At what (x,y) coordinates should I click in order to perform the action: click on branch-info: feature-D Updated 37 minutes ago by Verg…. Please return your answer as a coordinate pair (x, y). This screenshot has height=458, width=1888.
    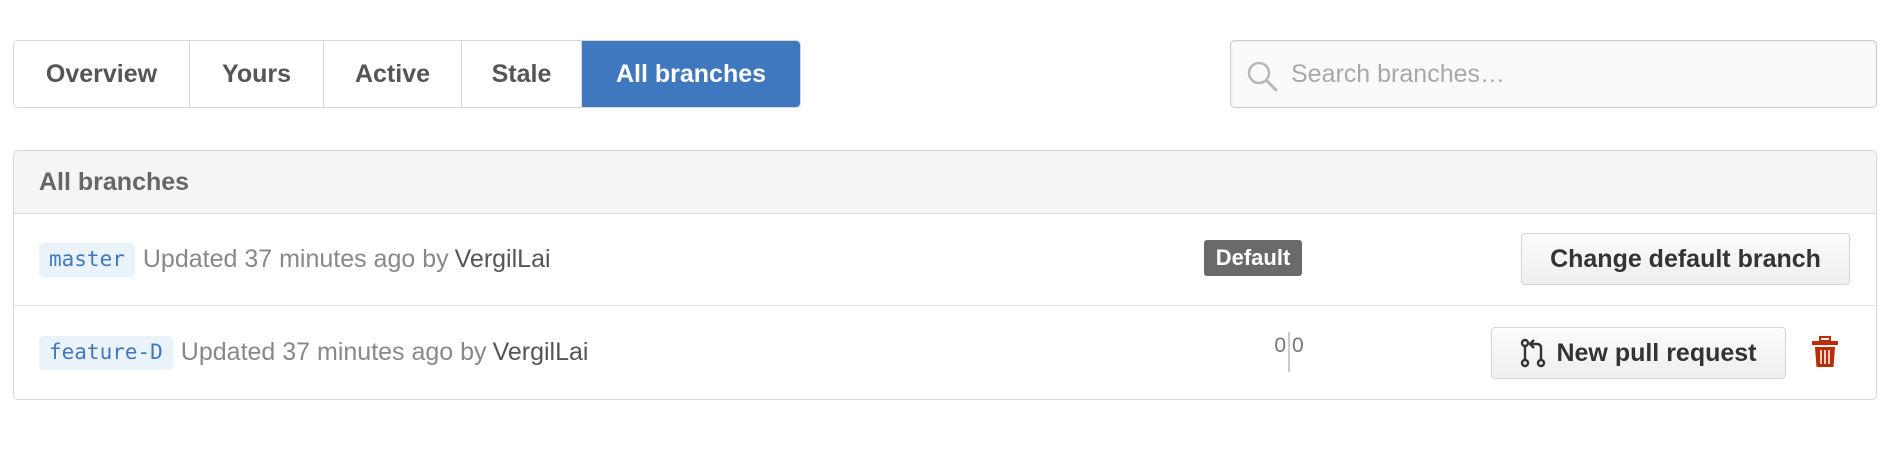
    Looking at the image, I should click on (314, 352).